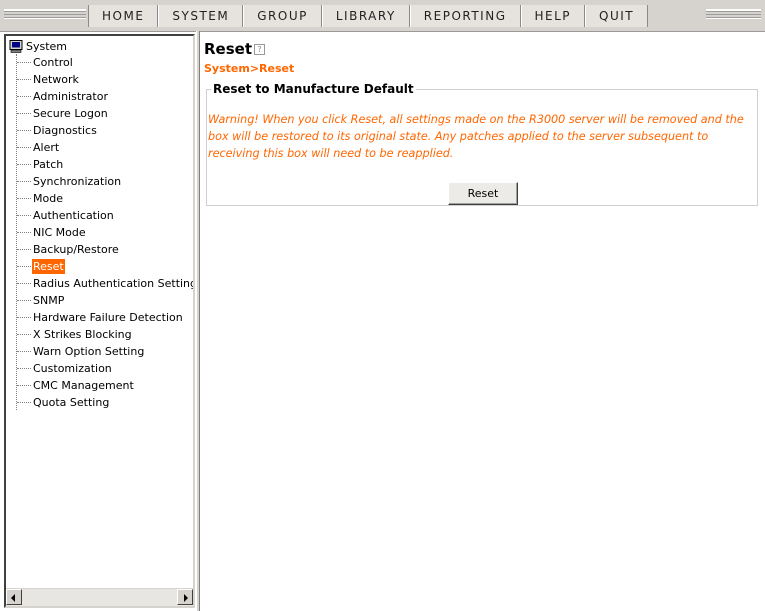 This screenshot has height=611, width=765. What do you see at coordinates (228, 49) in the screenshot?
I see `page-title-text: Reset` at bounding box center [228, 49].